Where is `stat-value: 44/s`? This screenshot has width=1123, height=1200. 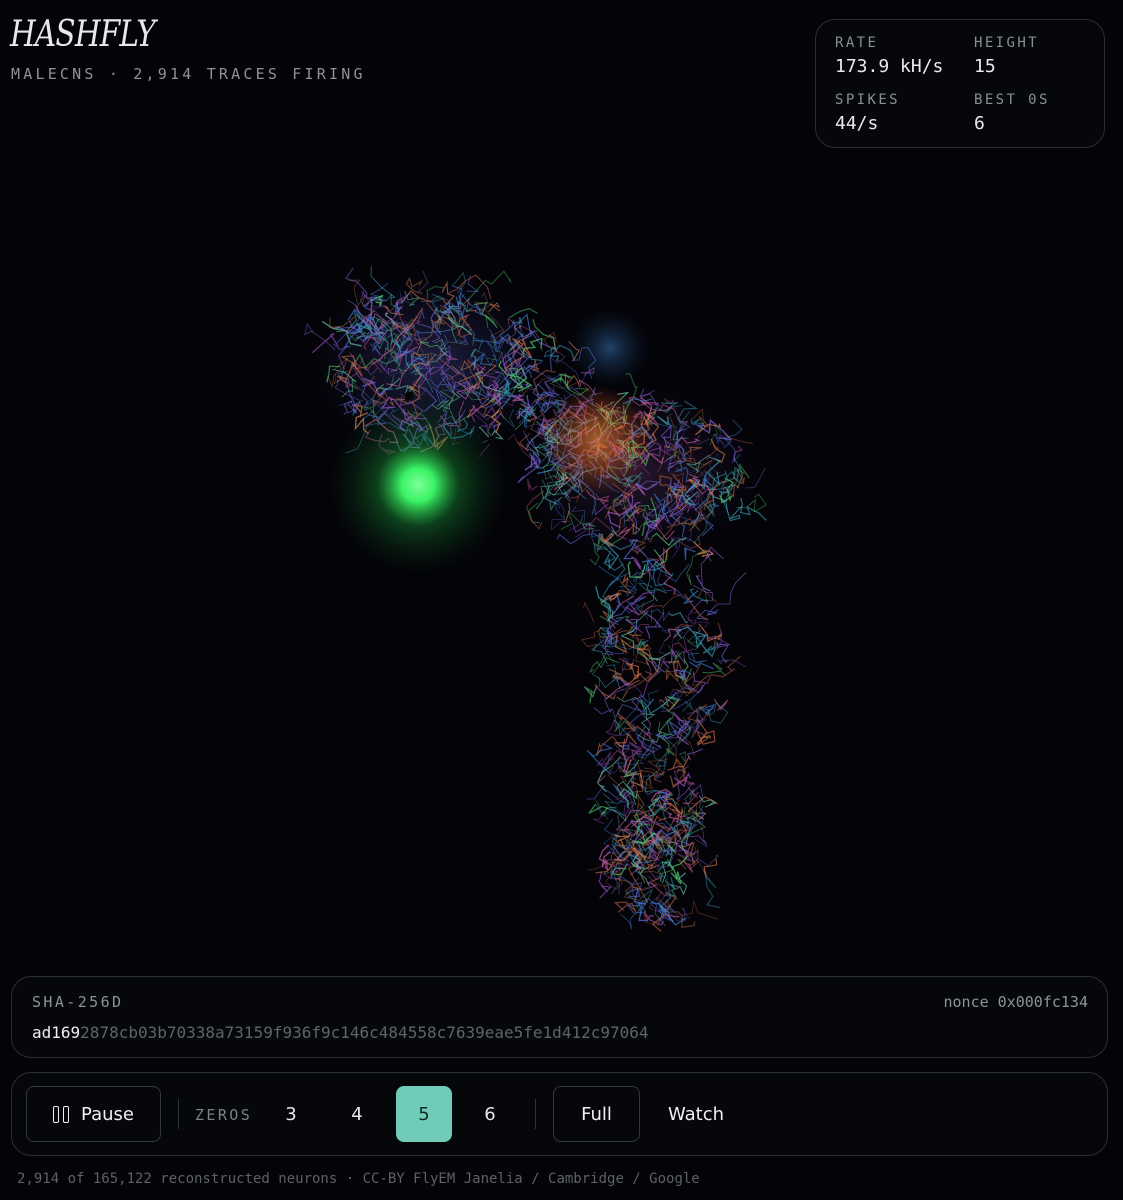
stat-value: 44/s is located at coordinates (857, 123).